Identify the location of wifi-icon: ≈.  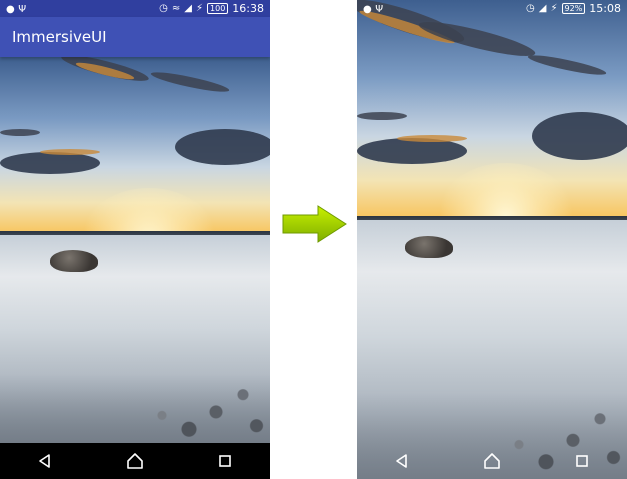
(176, 8).